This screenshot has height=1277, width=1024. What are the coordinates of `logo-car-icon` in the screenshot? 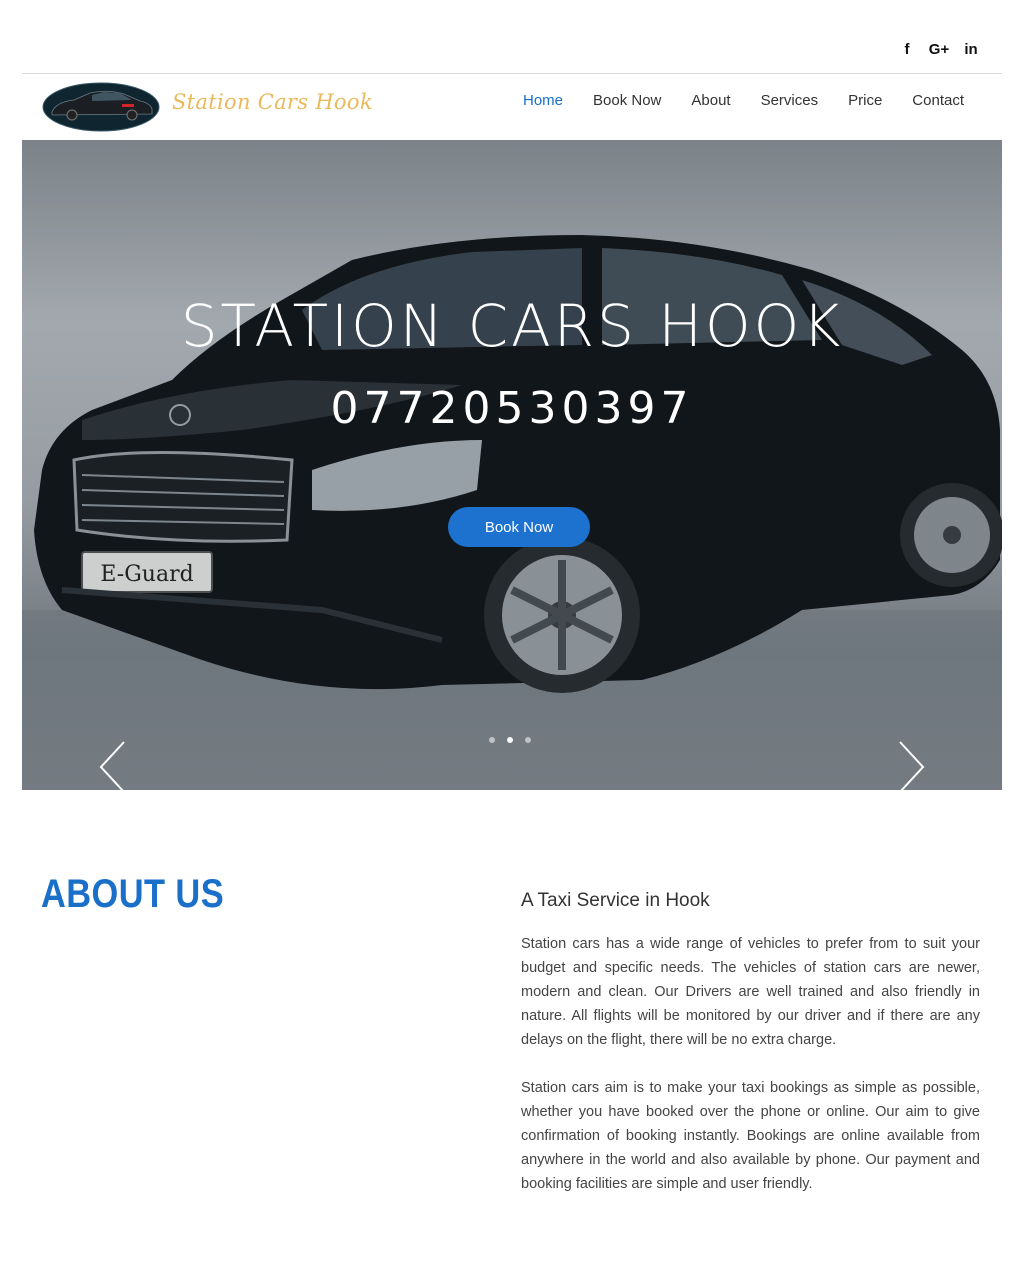 It's located at (101, 107).